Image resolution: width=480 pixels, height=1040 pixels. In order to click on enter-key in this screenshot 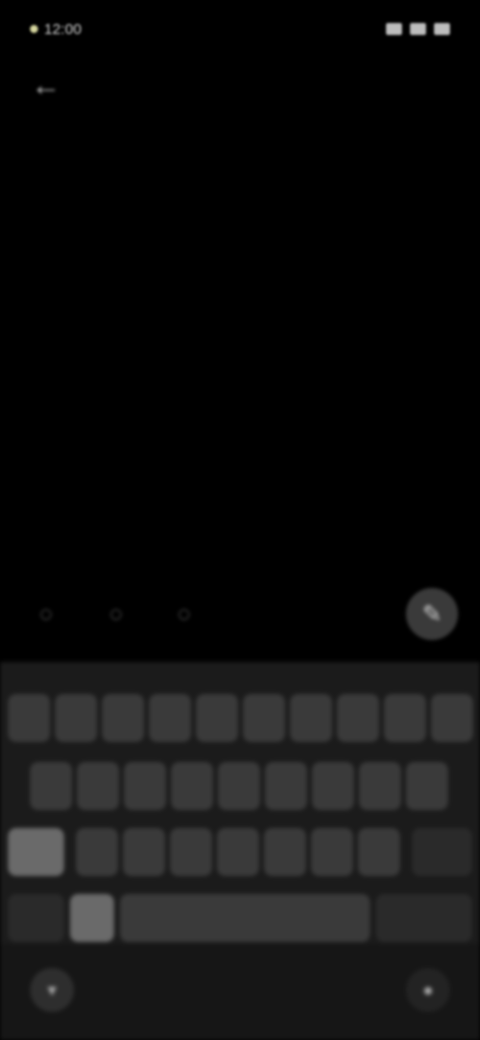, I will do `click(424, 918)`.